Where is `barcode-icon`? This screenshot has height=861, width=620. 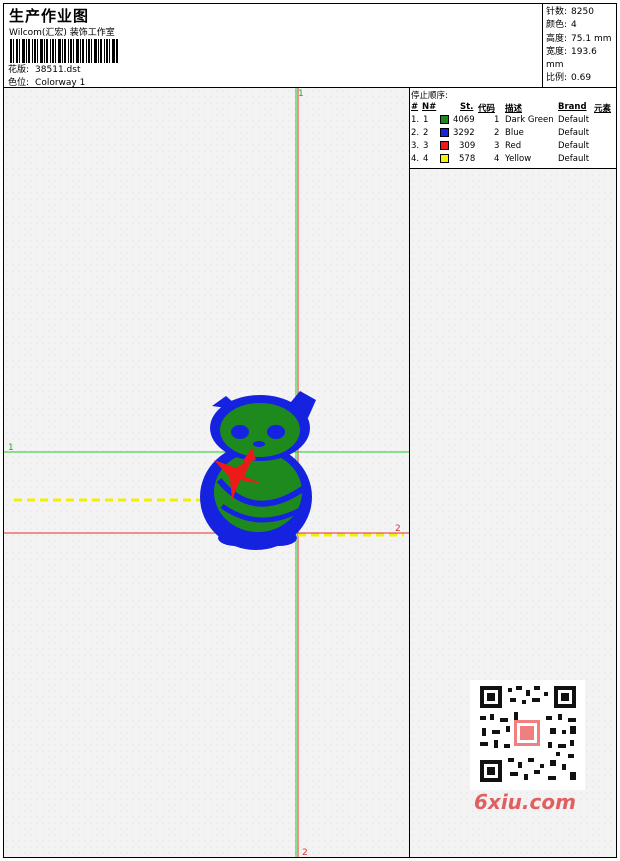 barcode-icon is located at coordinates (64, 51).